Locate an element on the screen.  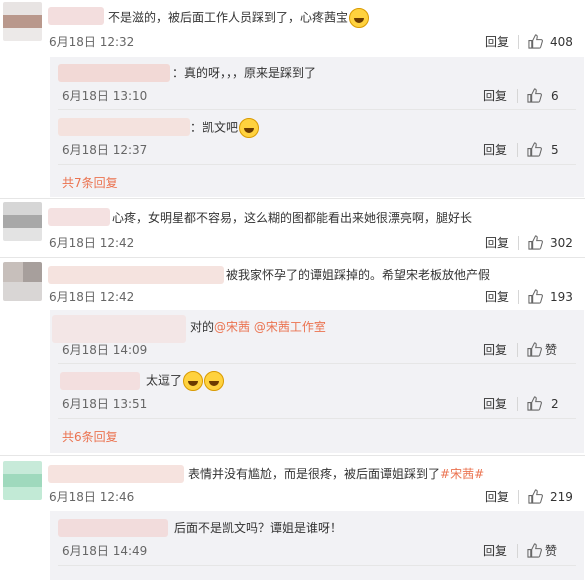
comment-text: 被我家怀孕了的谭姐踩掉的。希望宋老板放他产假 is located at coordinates (358, 275).